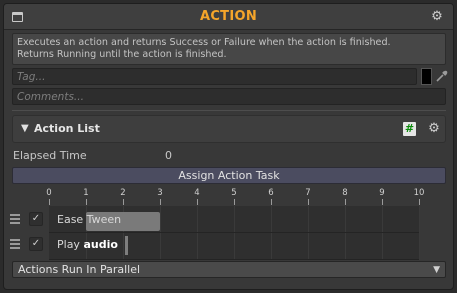  I want to click on timeline-tick-label: 7, so click(308, 193).